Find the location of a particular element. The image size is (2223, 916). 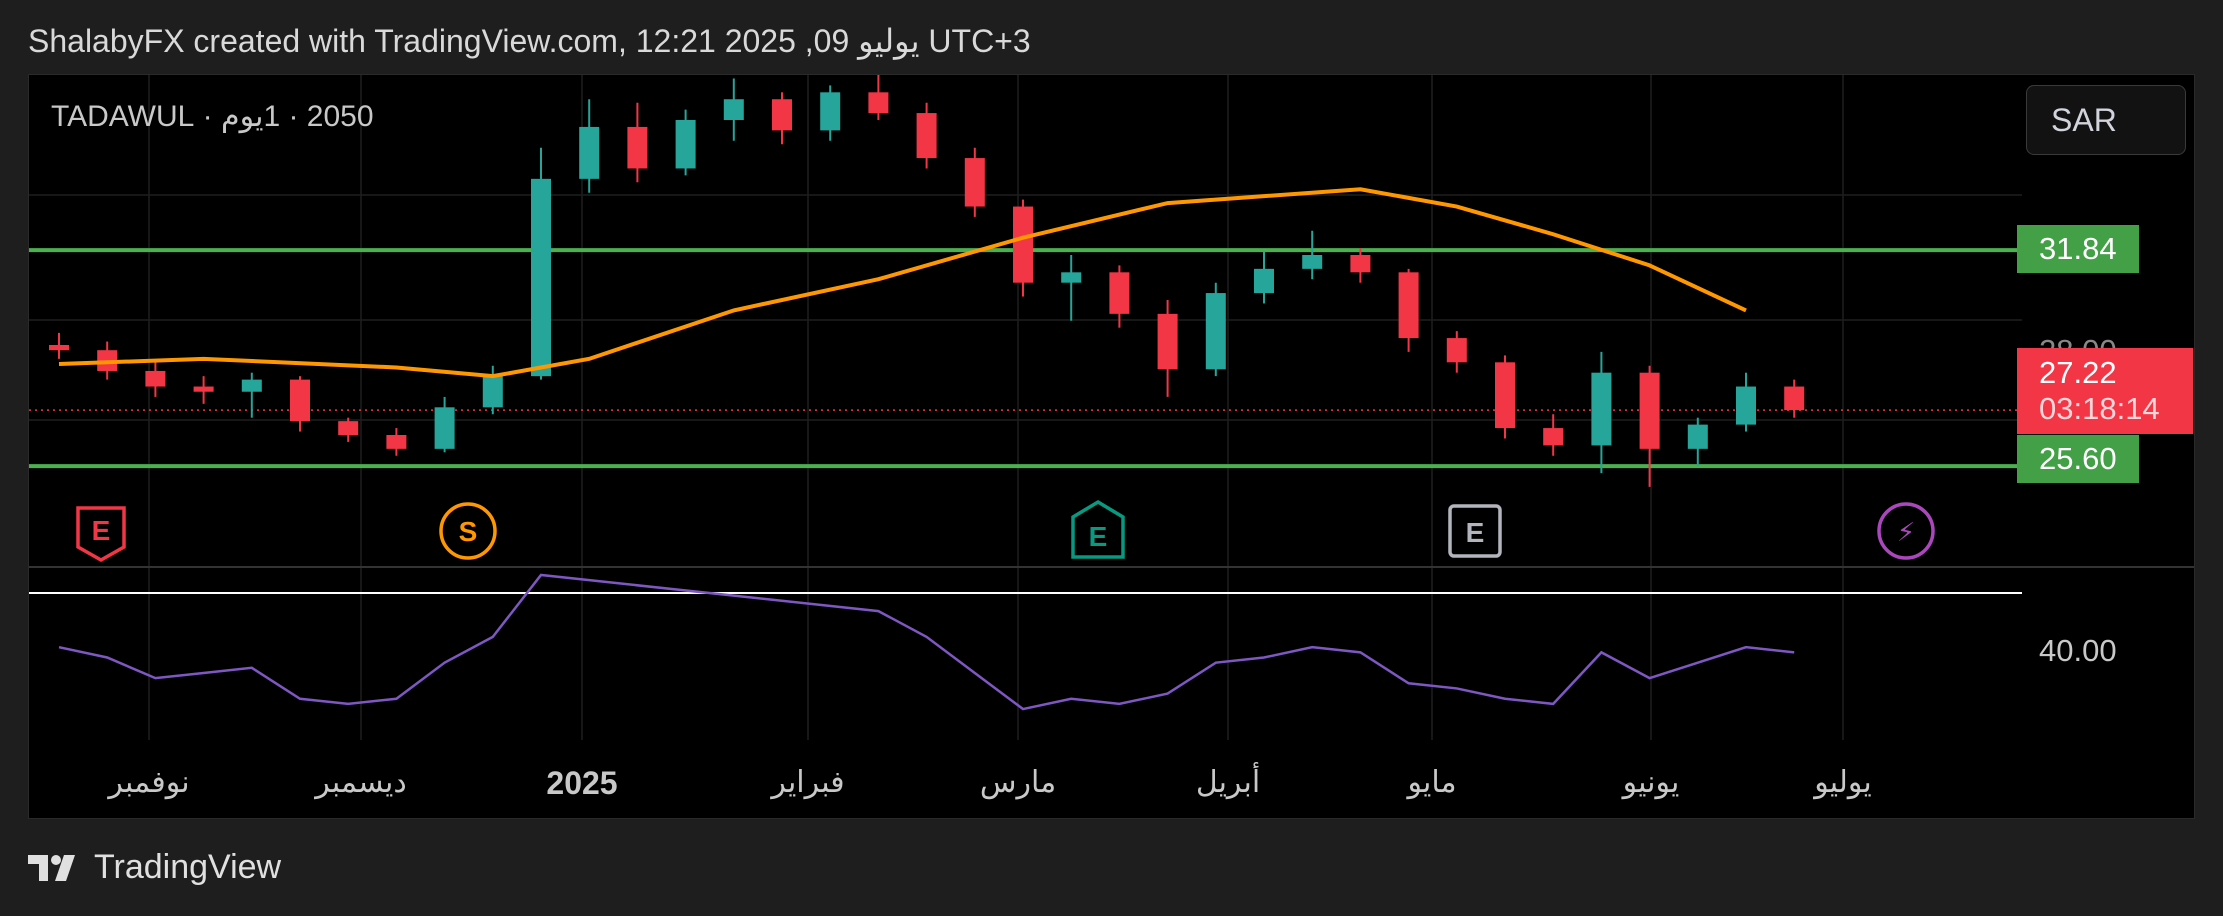

last-price-tag: 27.22 03:18:14 is located at coordinates (2105, 391).